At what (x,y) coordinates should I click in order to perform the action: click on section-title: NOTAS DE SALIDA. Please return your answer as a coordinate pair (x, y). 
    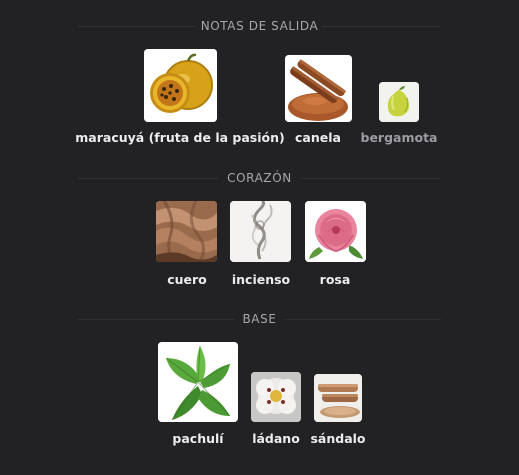
    Looking at the image, I should click on (259, 26).